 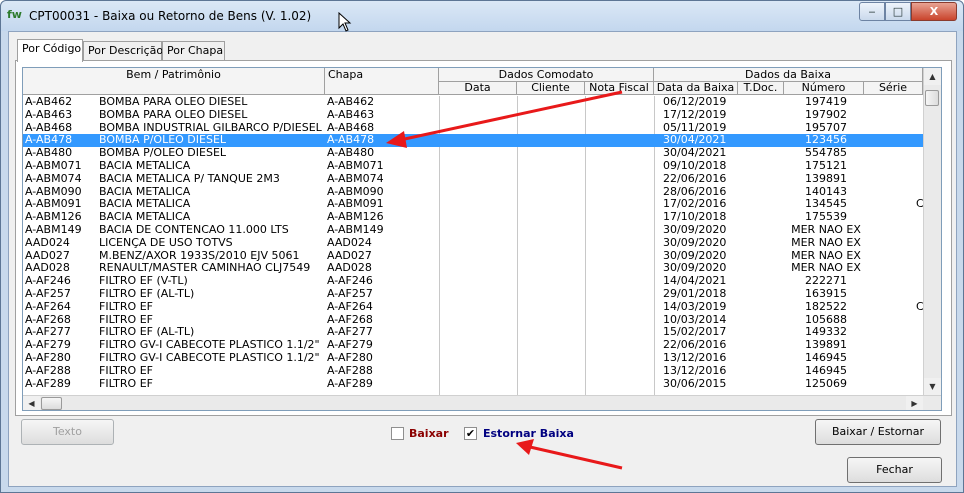 What do you see at coordinates (934, 11) in the screenshot?
I see `close-button: X` at bounding box center [934, 11].